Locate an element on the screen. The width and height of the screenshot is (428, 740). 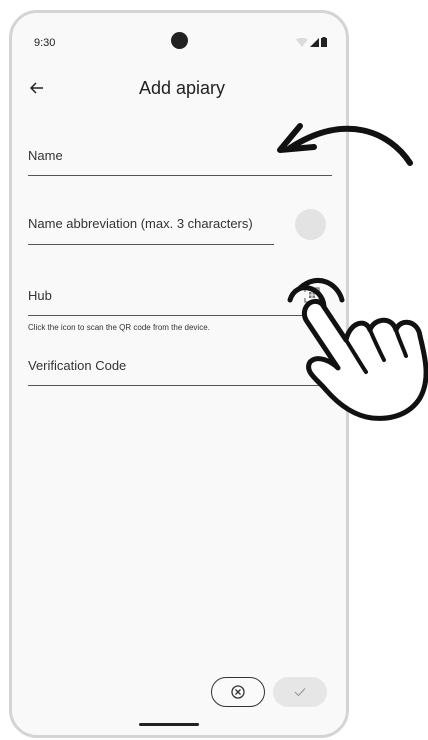
qr-scan-icon is located at coordinates (312, 295).